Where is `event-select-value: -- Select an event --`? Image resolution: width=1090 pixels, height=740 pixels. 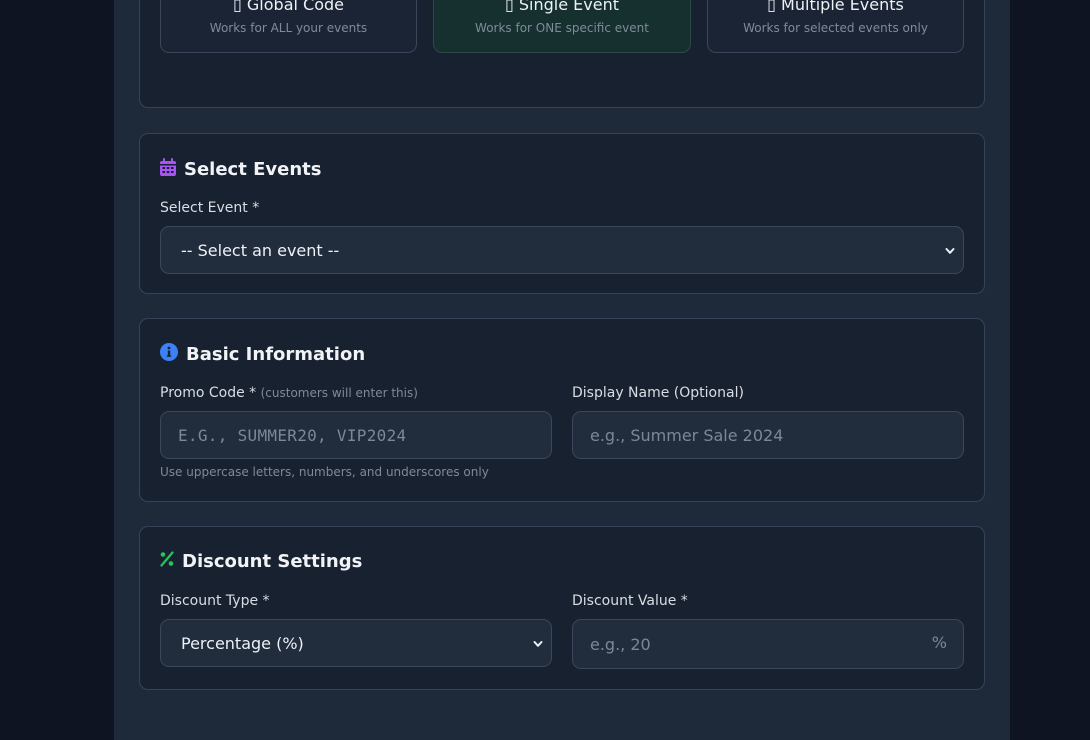 event-select-value: -- Select an event -- is located at coordinates (260, 250).